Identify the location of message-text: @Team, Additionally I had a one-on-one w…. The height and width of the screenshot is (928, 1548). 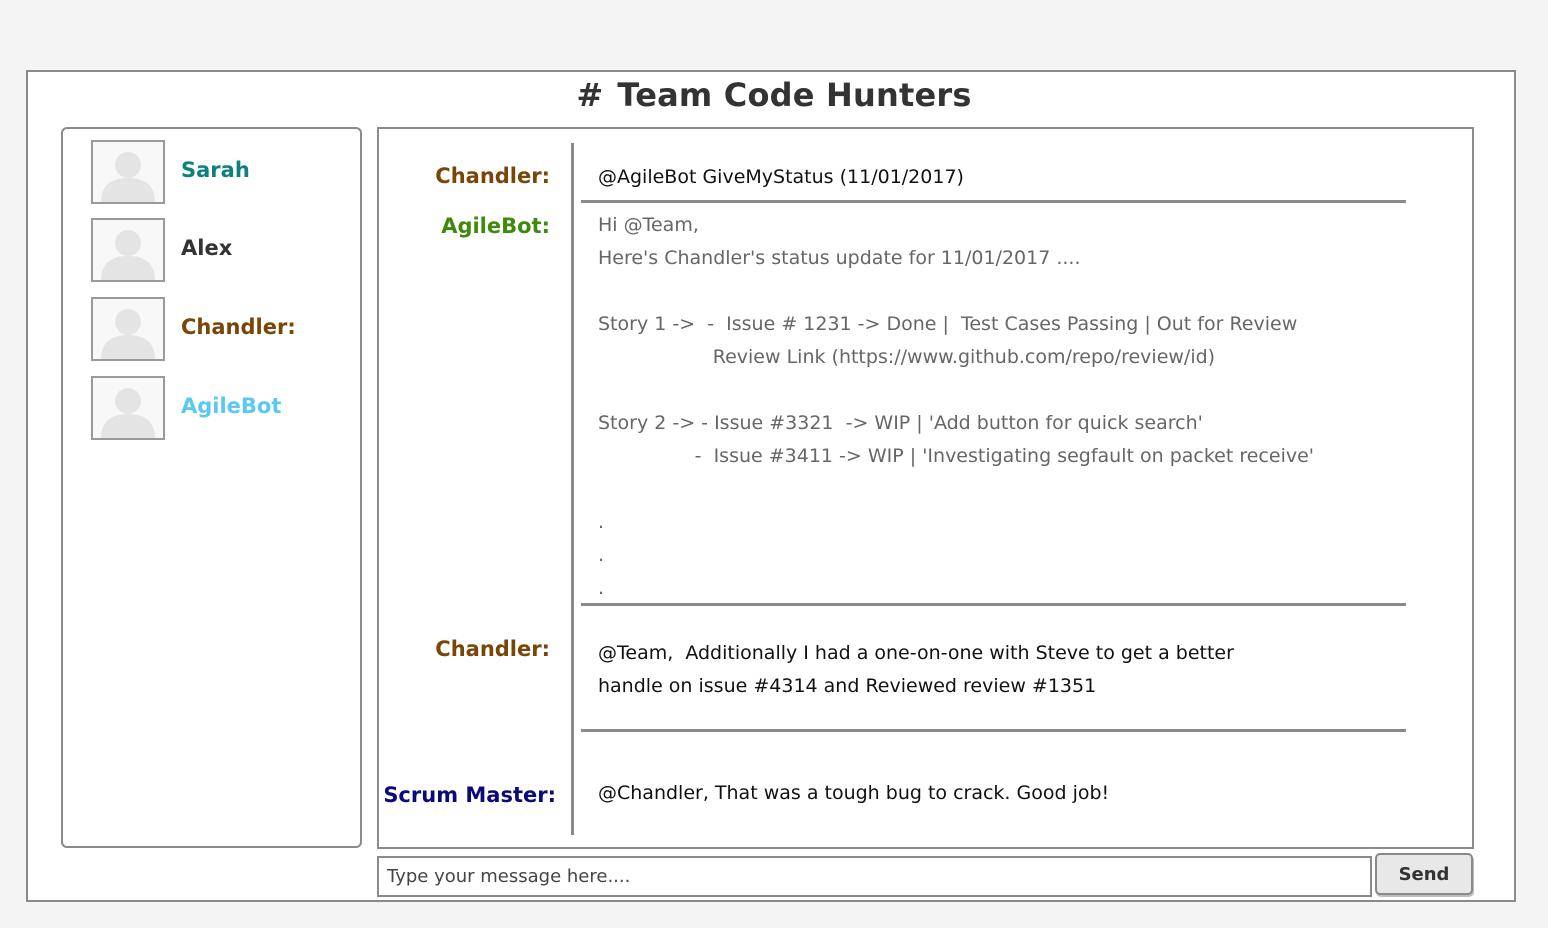
(916, 670).